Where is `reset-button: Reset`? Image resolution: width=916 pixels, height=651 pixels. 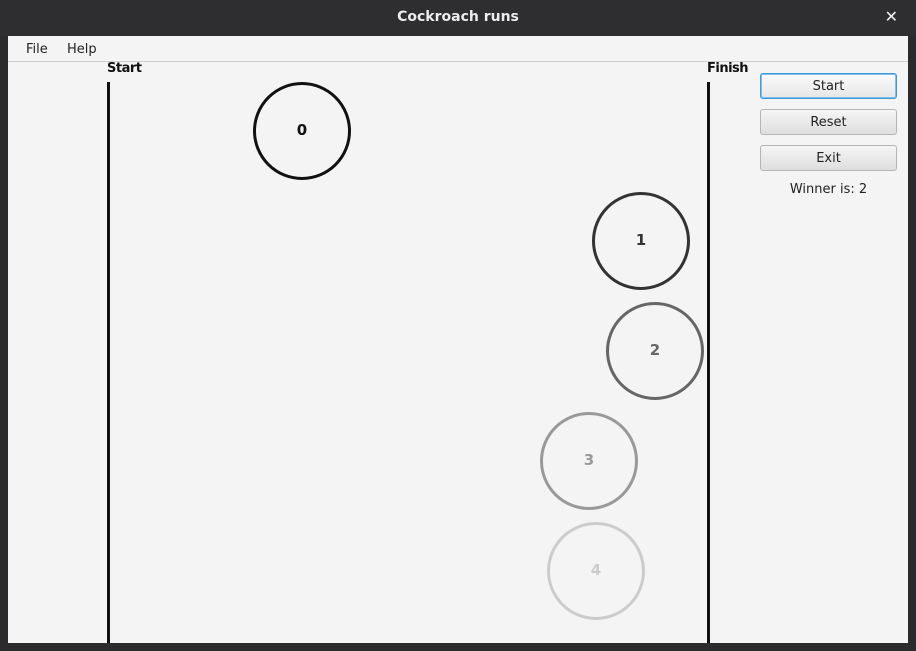
reset-button: Reset is located at coordinates (828, 122).